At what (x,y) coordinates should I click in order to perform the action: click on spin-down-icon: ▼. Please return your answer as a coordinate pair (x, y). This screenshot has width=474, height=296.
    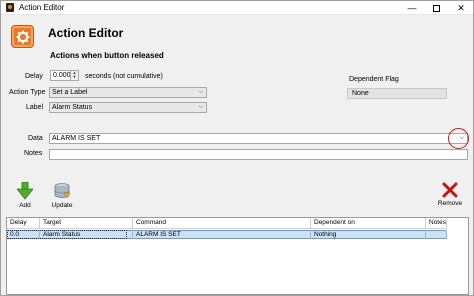
    Looking at the image, I should click on (74, 77).